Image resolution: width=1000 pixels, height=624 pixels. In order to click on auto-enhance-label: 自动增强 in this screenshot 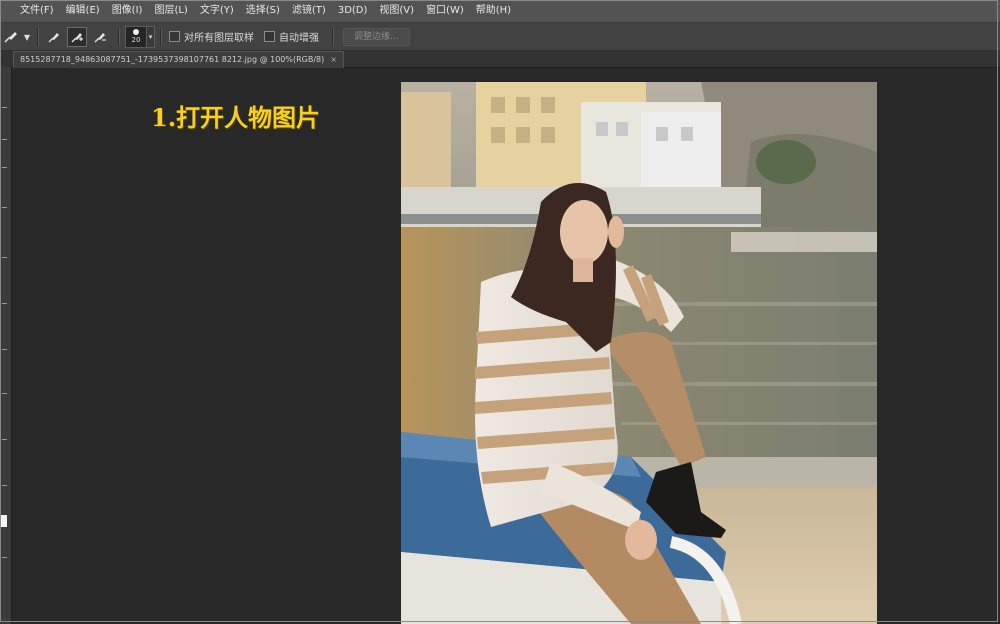, I will do `click(299, 38)`.